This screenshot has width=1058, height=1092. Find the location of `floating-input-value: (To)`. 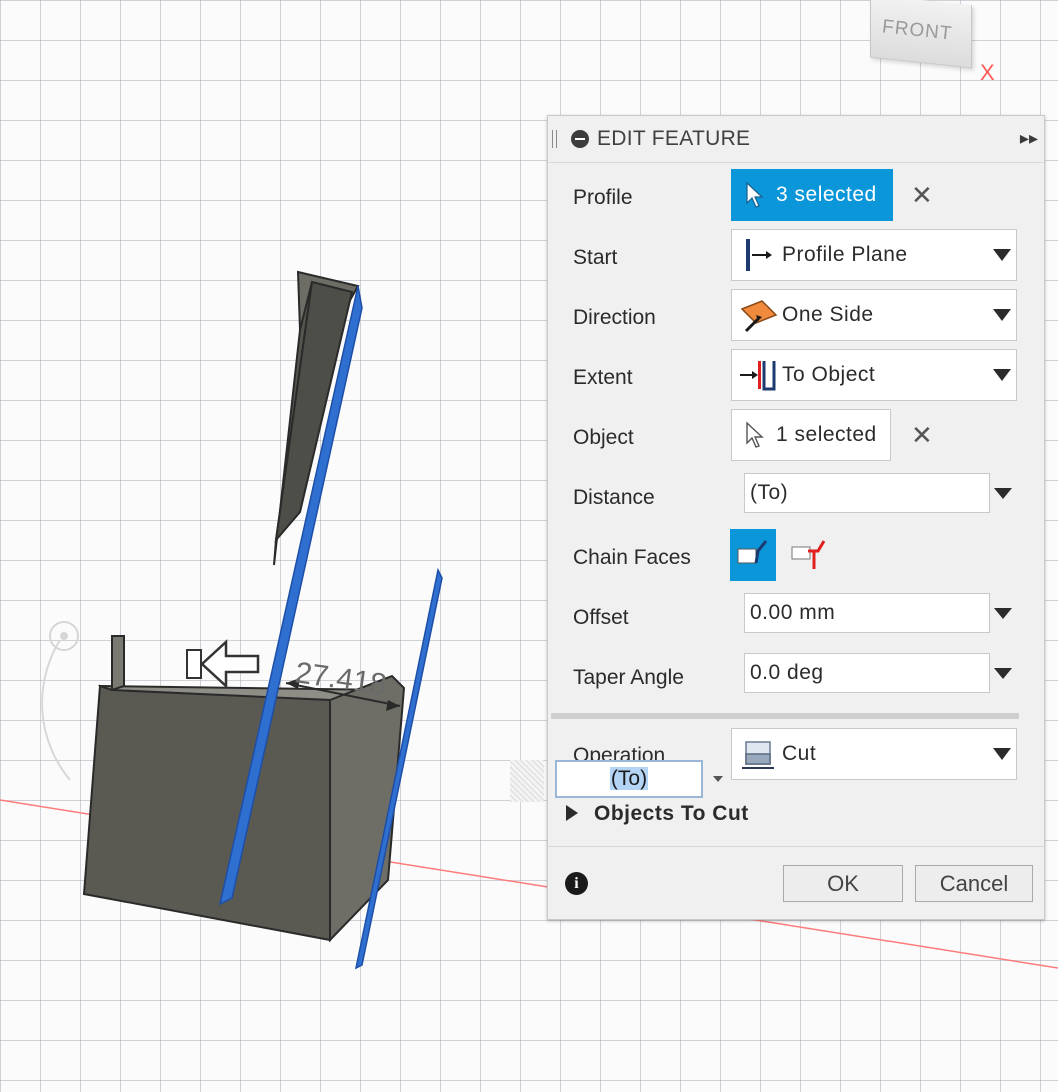

floating-input-value: (To) is located at coordinates (629, 778).